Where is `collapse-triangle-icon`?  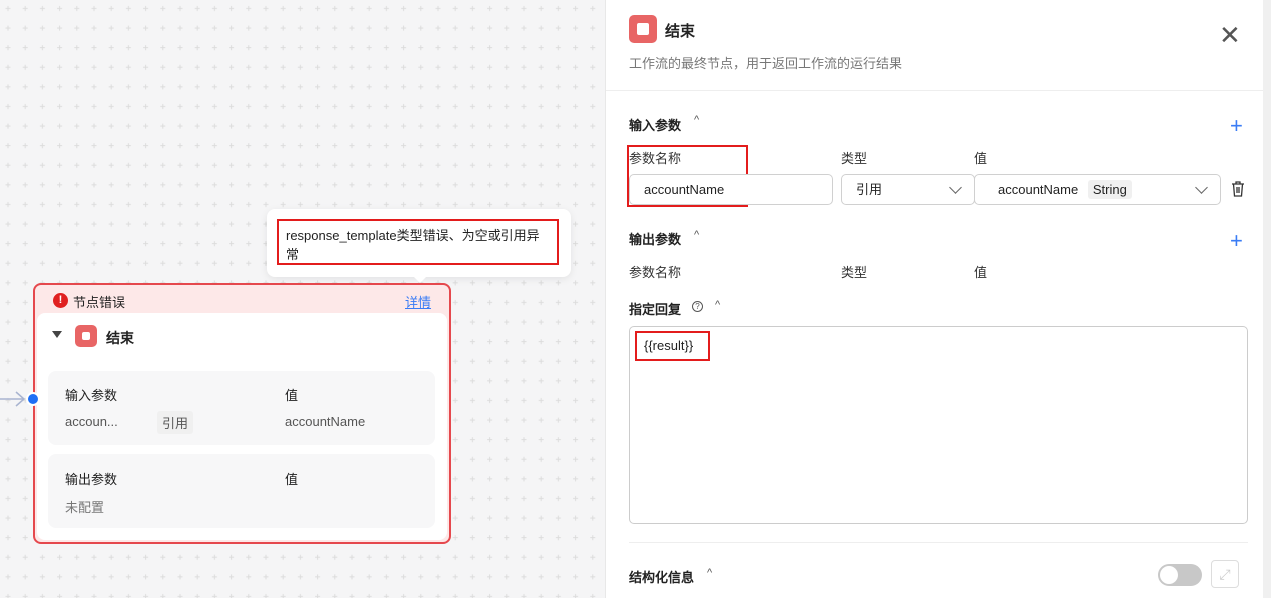 collapse-triangle-icon is located at coordinates (57, 337).